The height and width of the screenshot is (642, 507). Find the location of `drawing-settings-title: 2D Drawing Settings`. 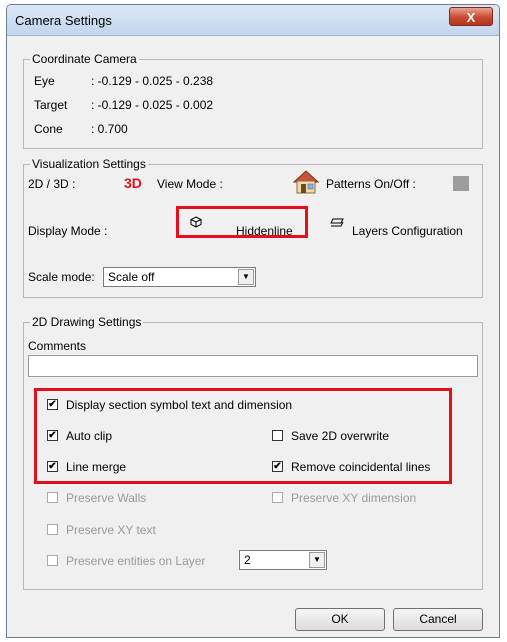

drawing-settings-title: 2D Drawing Settings is located at coordinates (87, 322).